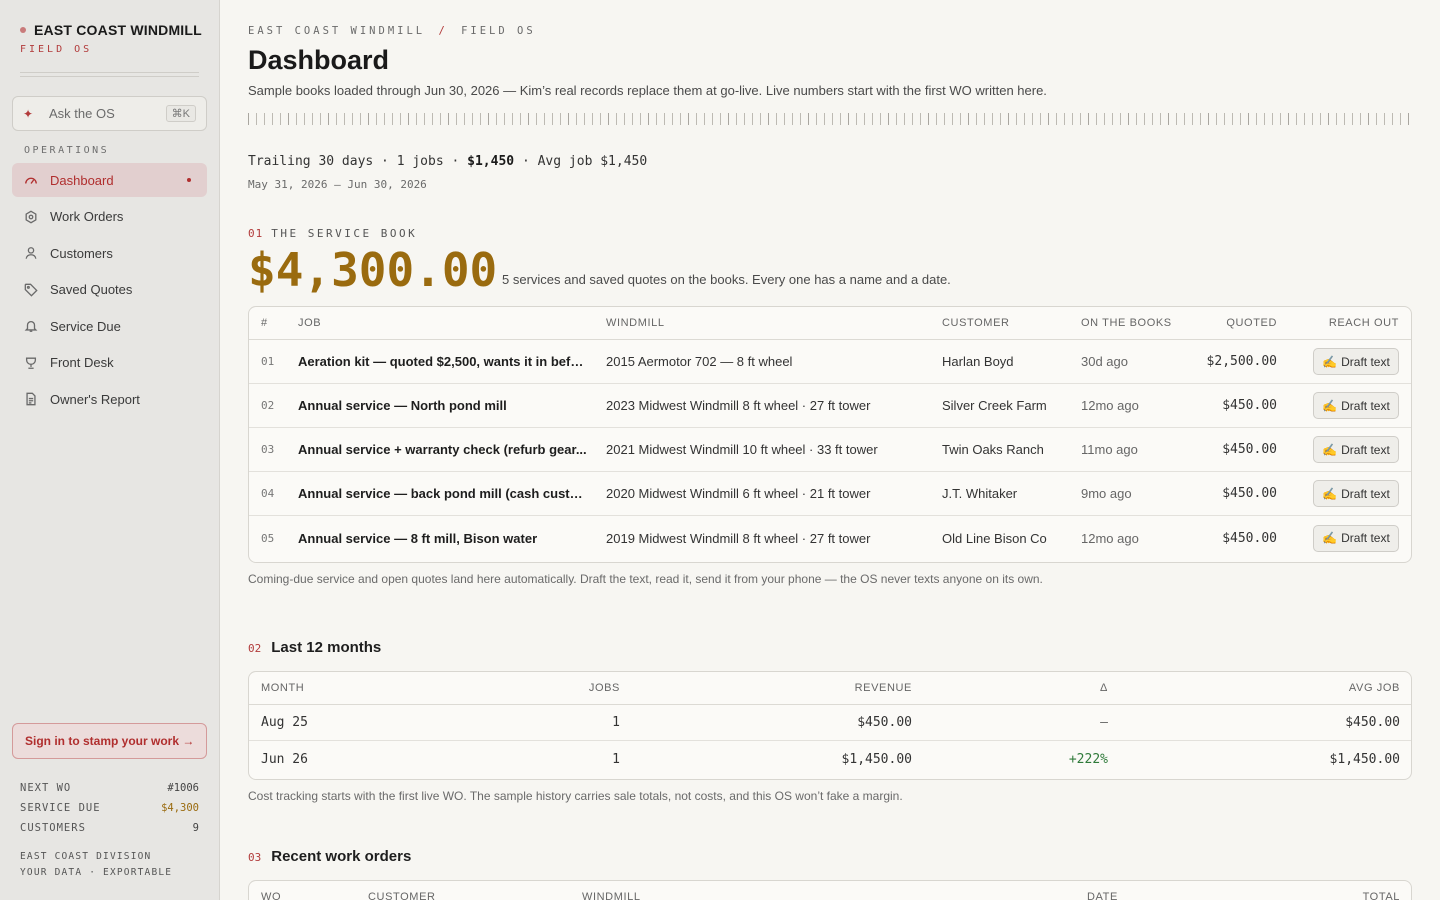  What do you see at coordinates (268, 405) in the screenshot?
I see `row-index: 02` at bounding box center [268, 405].